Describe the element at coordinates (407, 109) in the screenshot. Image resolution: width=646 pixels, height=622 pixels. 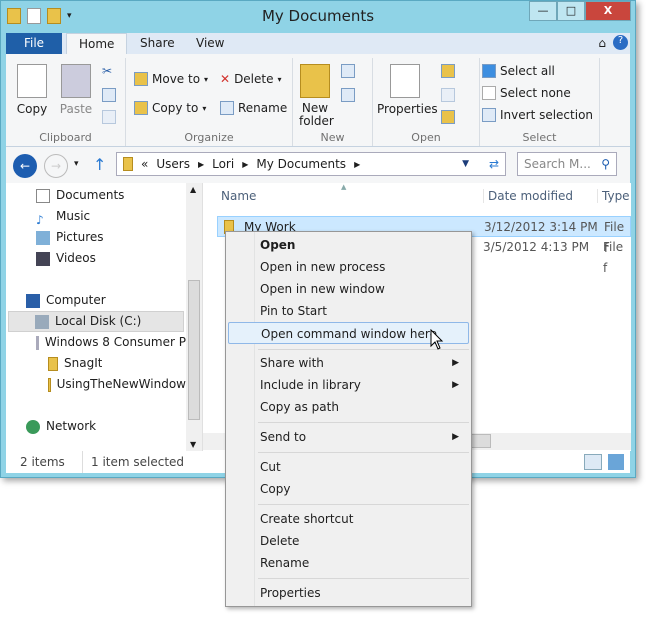
I see `properties-label: Properties` at that location.